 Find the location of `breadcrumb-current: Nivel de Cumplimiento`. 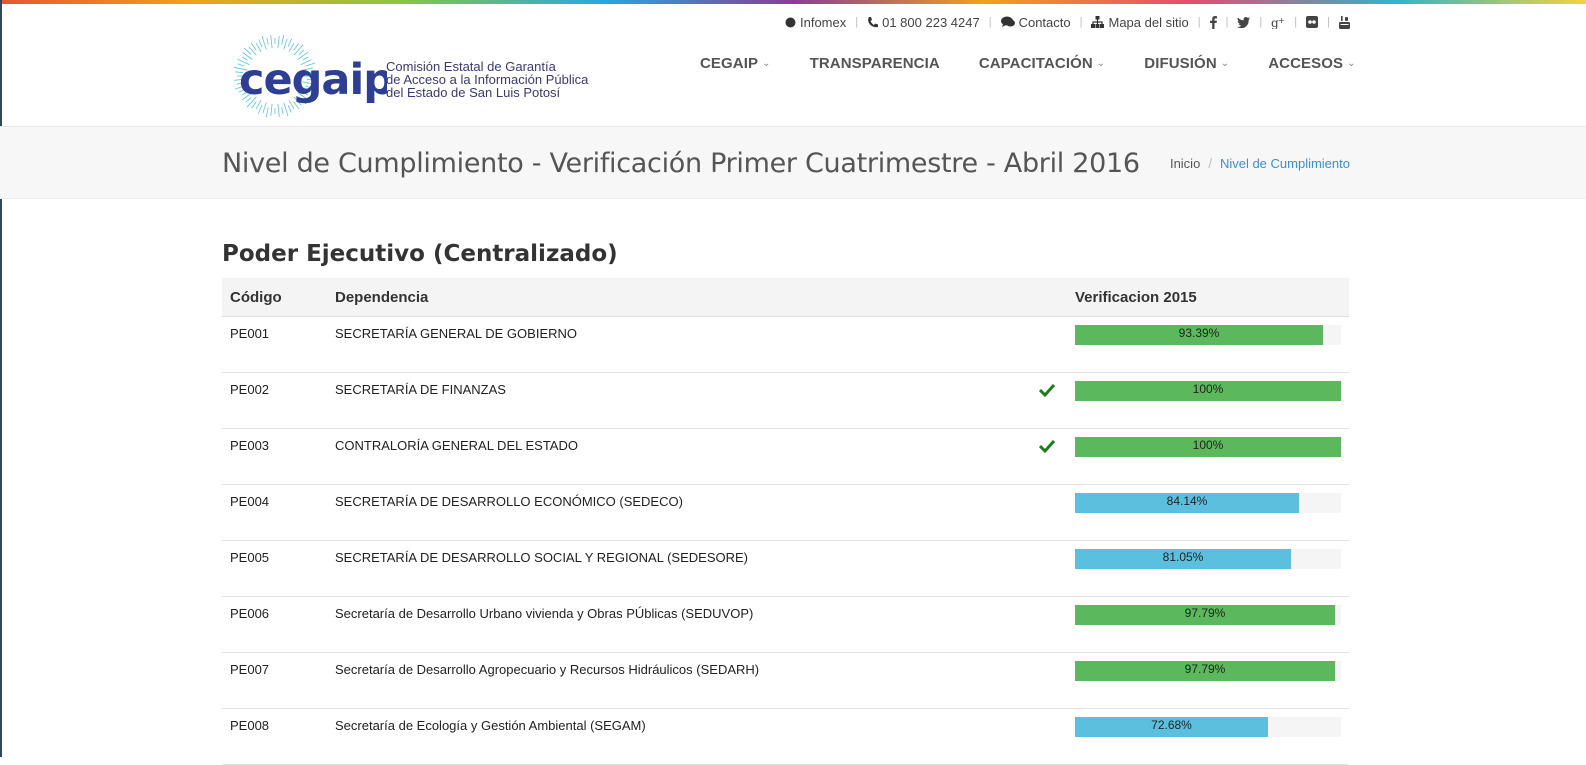

breadcrumb-current: Nivel de Cumplimiento is located at coordinates (1285, 163).